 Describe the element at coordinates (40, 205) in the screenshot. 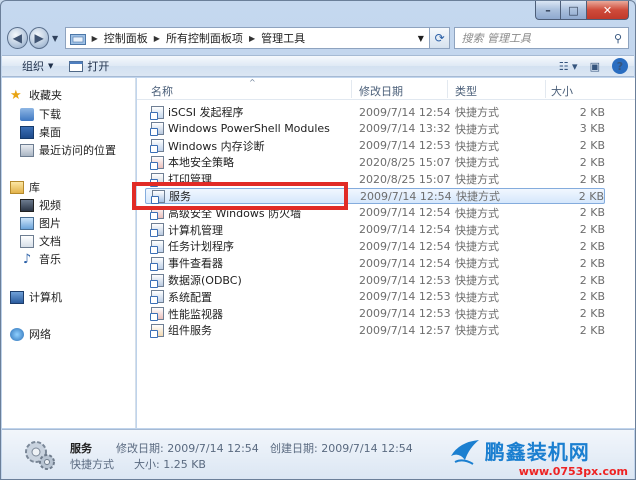

I see `nav-videos: 视频` at that location.